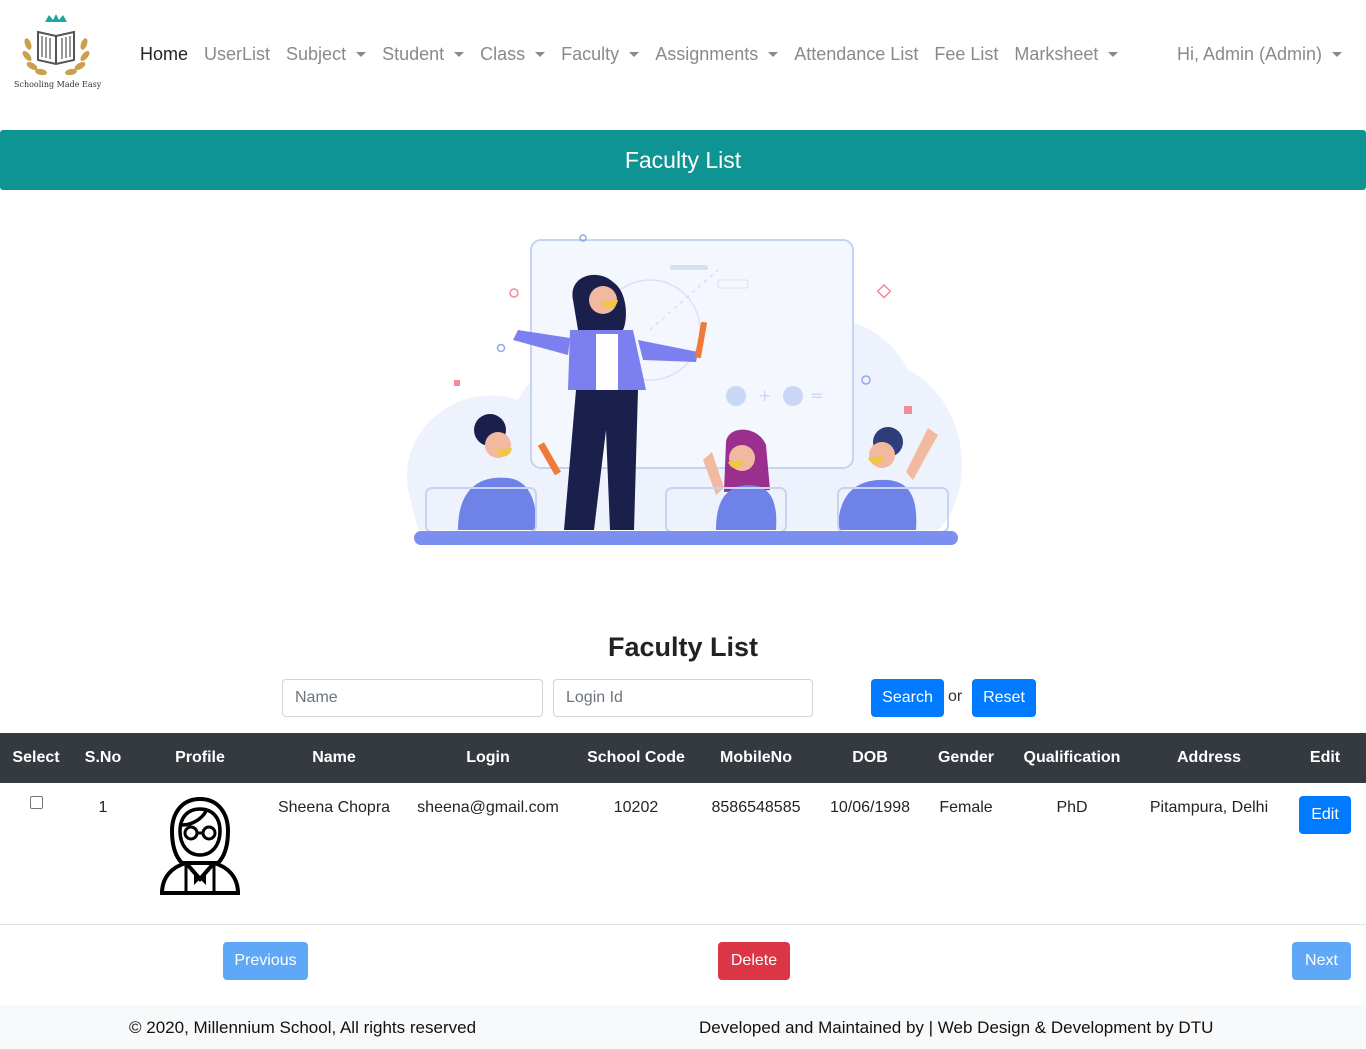 Image resolution: width=1366 pixels, height=1049 pixels. I want to click on column-header-name: Name, so click(334, 757).